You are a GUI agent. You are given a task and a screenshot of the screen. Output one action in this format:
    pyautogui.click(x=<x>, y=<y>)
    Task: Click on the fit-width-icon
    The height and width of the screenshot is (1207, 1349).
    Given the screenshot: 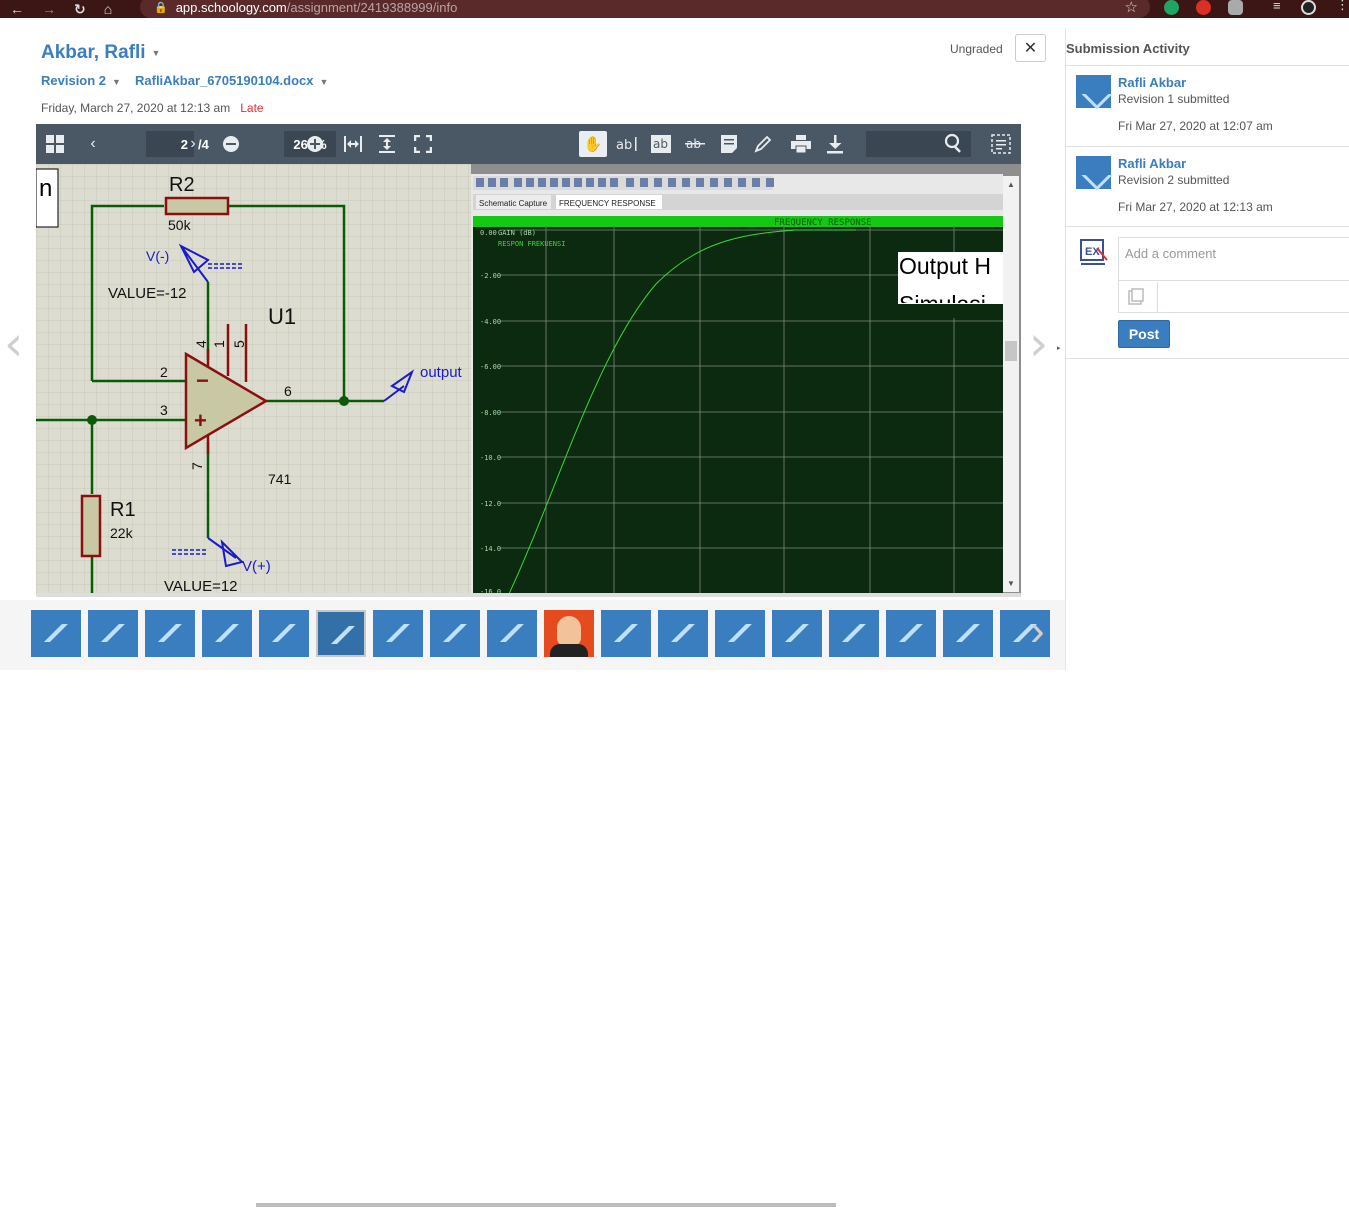 What is the action you would take?
    pyautogui.click(x=353, y=144)
    